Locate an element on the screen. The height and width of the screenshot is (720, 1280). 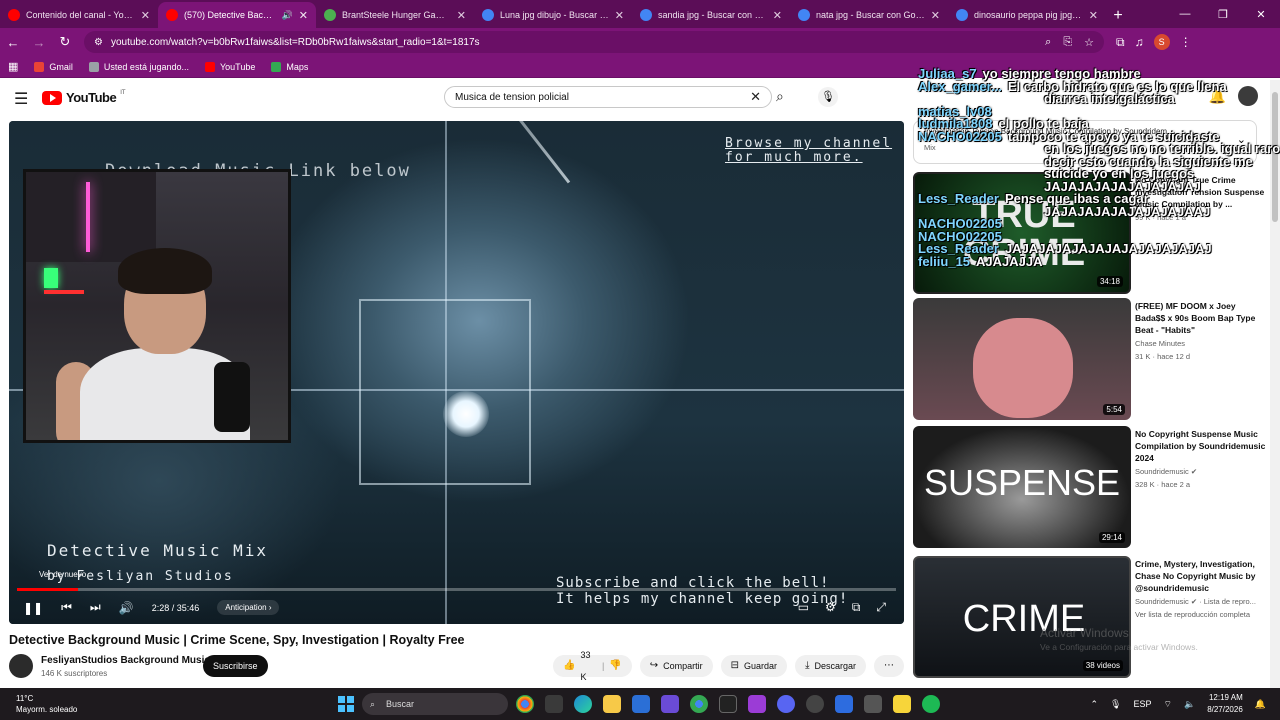
share-button: ↪ Compartir is located at coordinates (676, 666).